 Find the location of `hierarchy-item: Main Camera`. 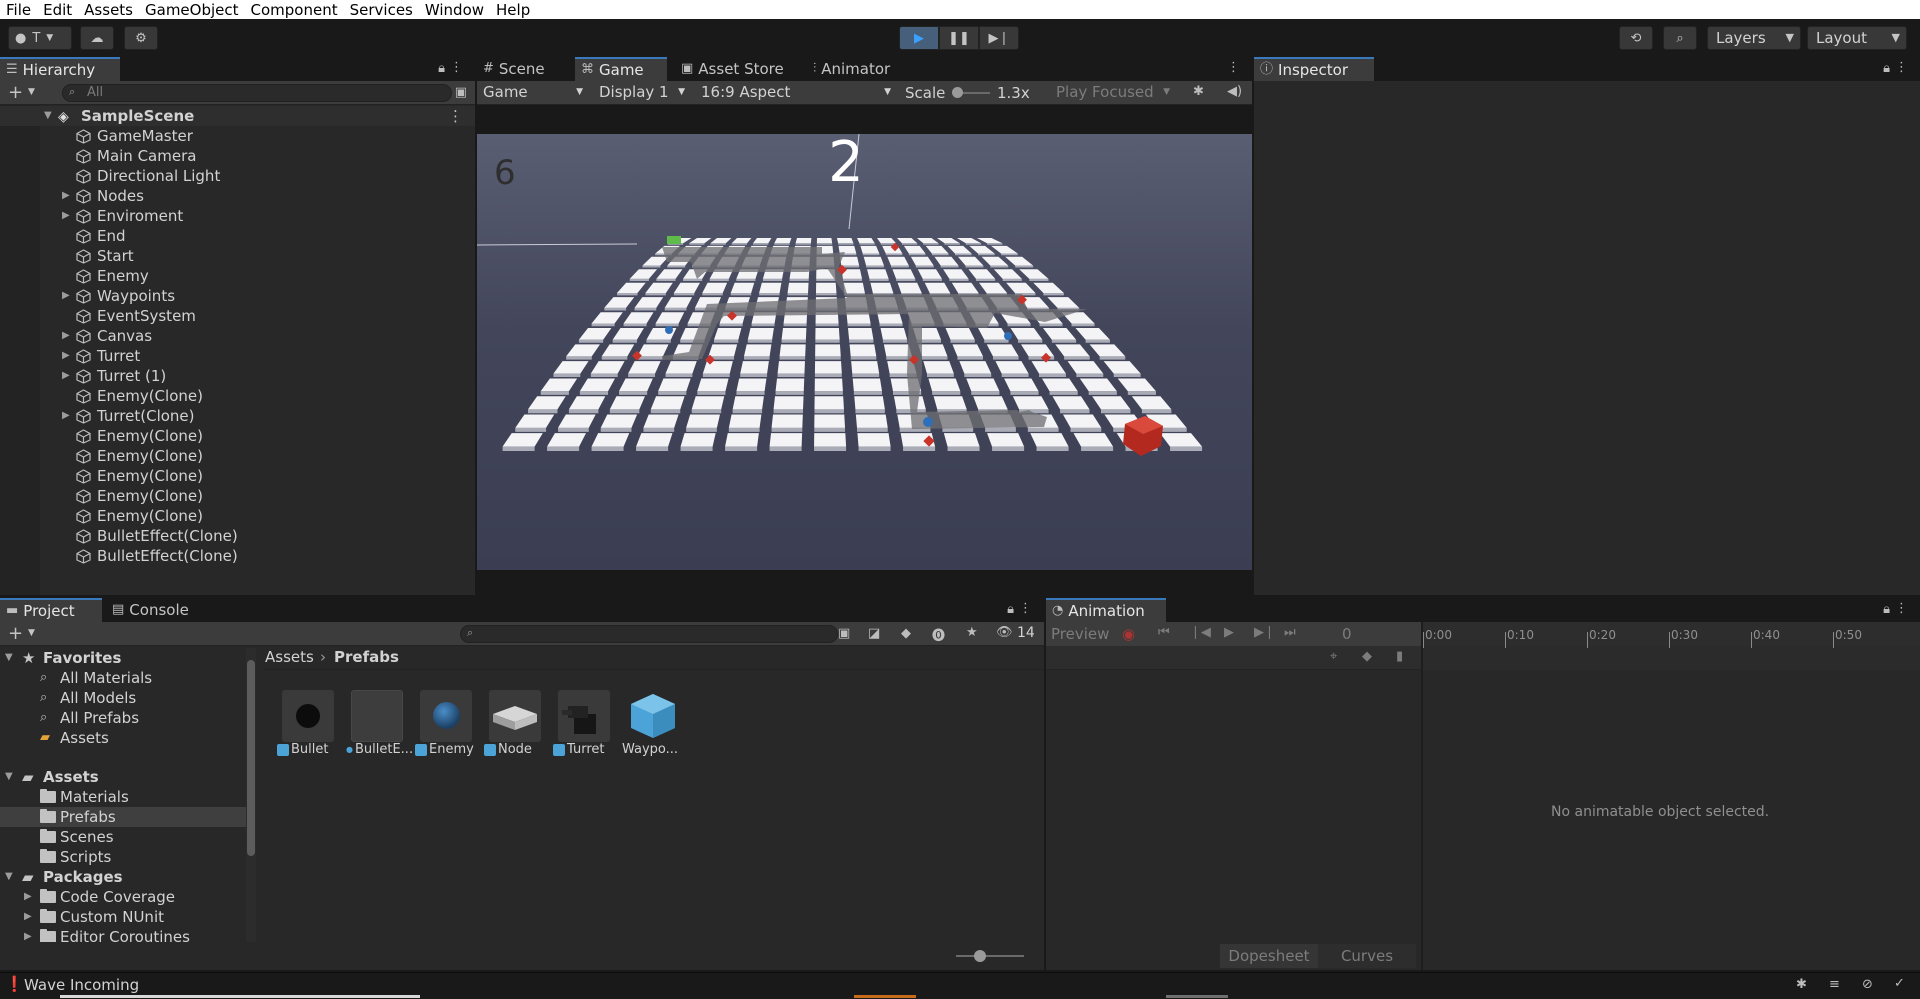

hierarchy-item: Main Camera is located at coordinates (237, 156).